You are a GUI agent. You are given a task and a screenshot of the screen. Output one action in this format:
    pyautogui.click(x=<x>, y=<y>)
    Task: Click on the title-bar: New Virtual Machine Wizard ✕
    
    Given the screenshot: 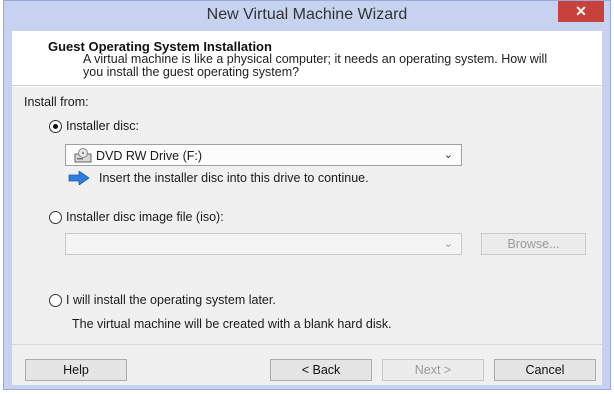 What is the action you would take?
    pyautogui.click(x=307, y=16)
    